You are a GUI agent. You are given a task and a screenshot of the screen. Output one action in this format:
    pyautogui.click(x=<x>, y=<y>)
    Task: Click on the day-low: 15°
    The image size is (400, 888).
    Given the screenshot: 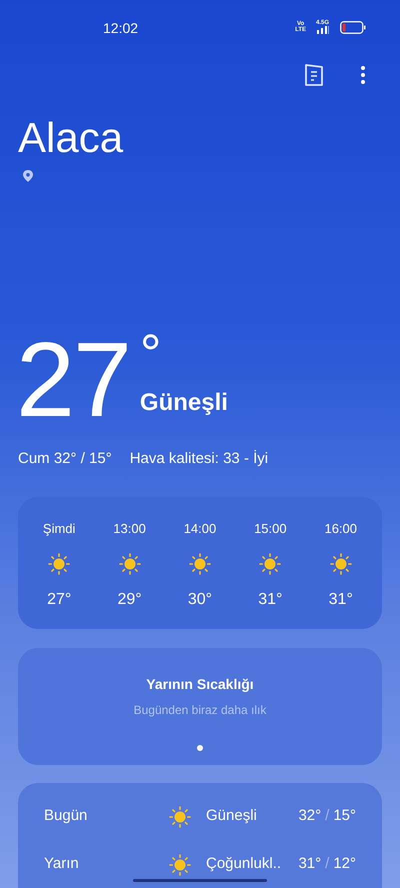 What is the action you would take?
    pyautogui.click(x=344, y=816)
    